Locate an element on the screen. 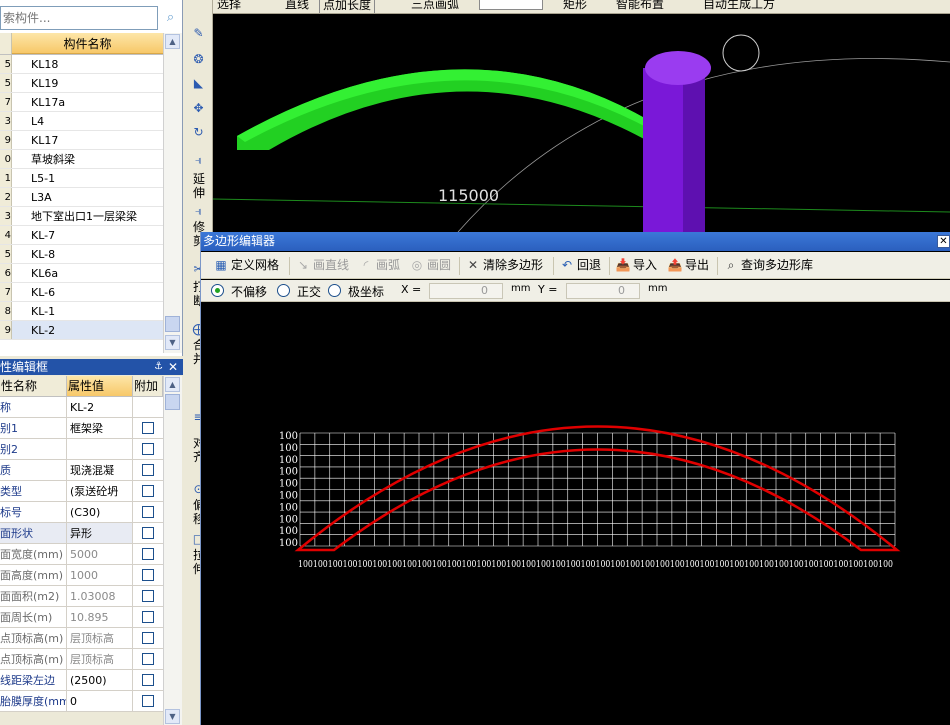 This screenshot has width=950, height=725. trim-icon: ⫣ is located at coordinates (198, 211).